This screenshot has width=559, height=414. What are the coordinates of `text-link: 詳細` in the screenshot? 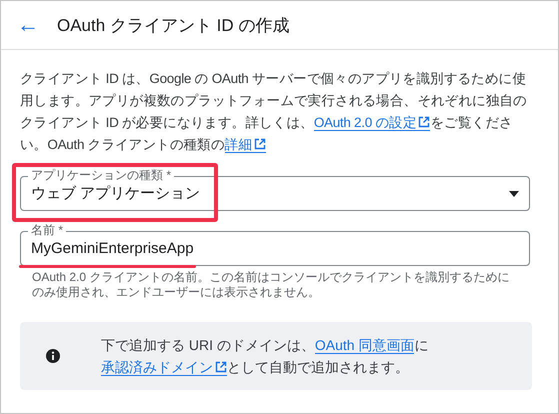 It's located at (245, 145).